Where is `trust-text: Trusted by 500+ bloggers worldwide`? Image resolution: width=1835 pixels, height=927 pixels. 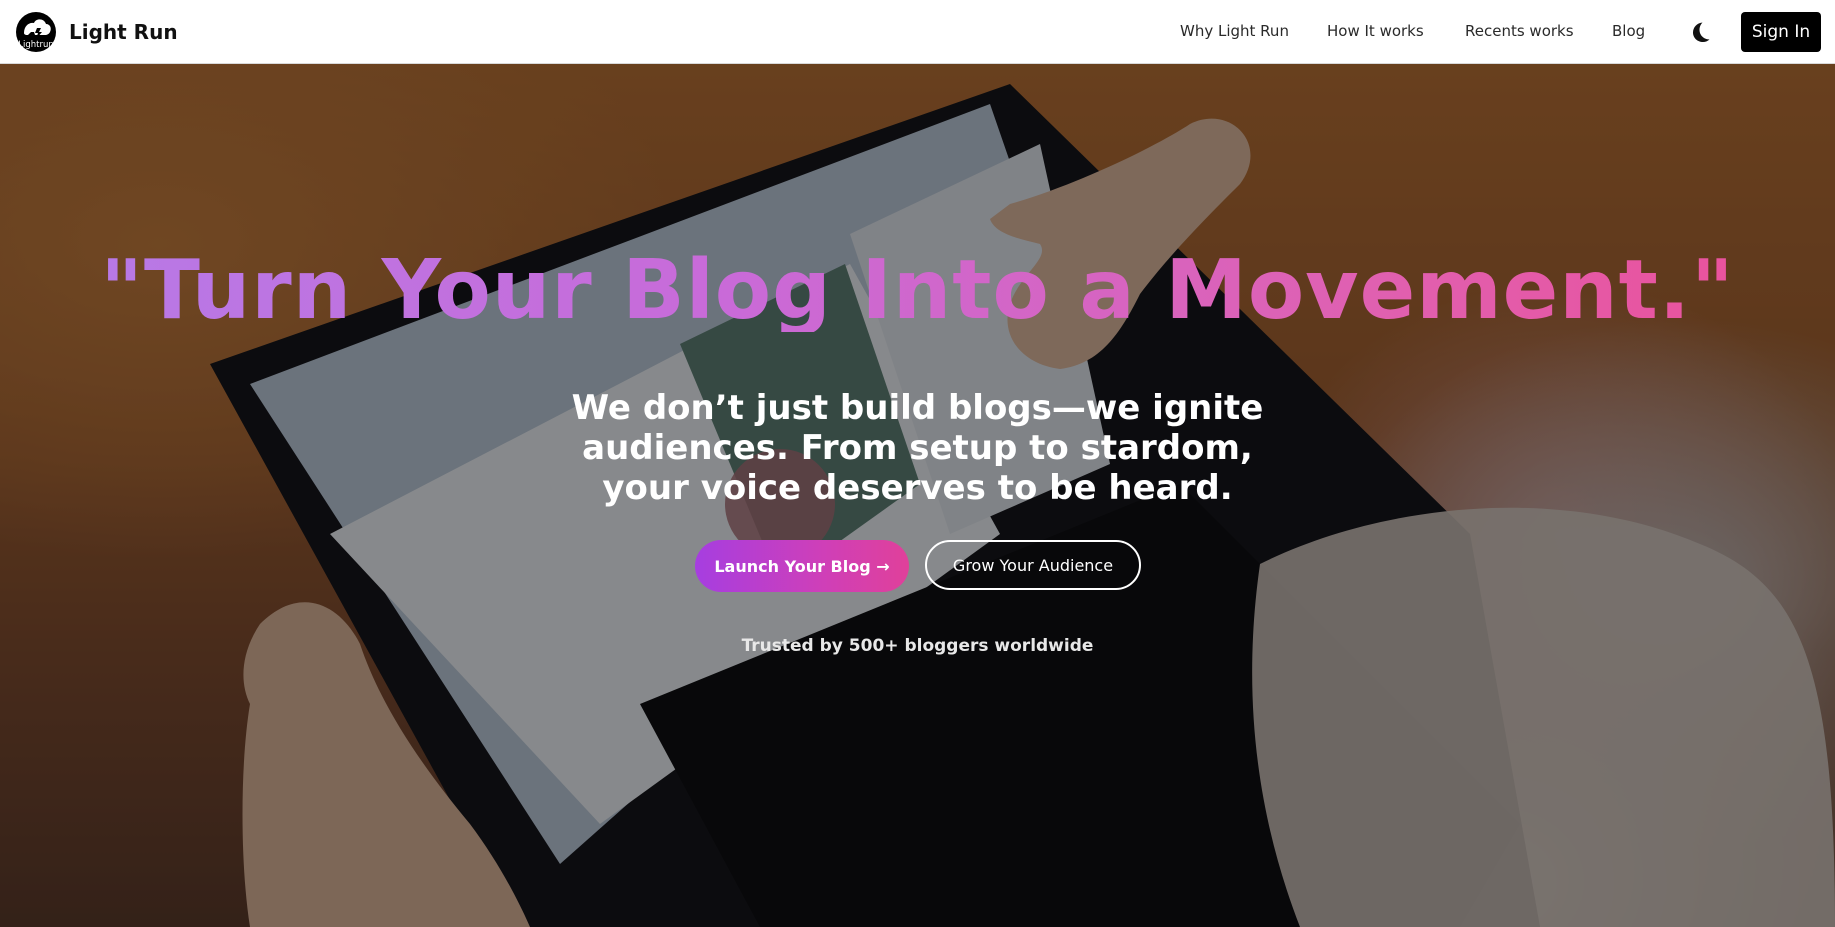
trust-text: Trusted by 500+ bloggers worldwide is located at coordinates (917, 646).